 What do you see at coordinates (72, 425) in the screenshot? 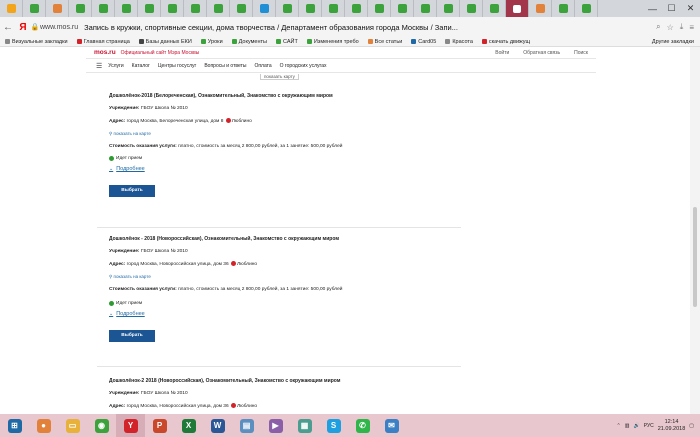
I see `explorer-app: ▭` at bounding box center [72, 425].